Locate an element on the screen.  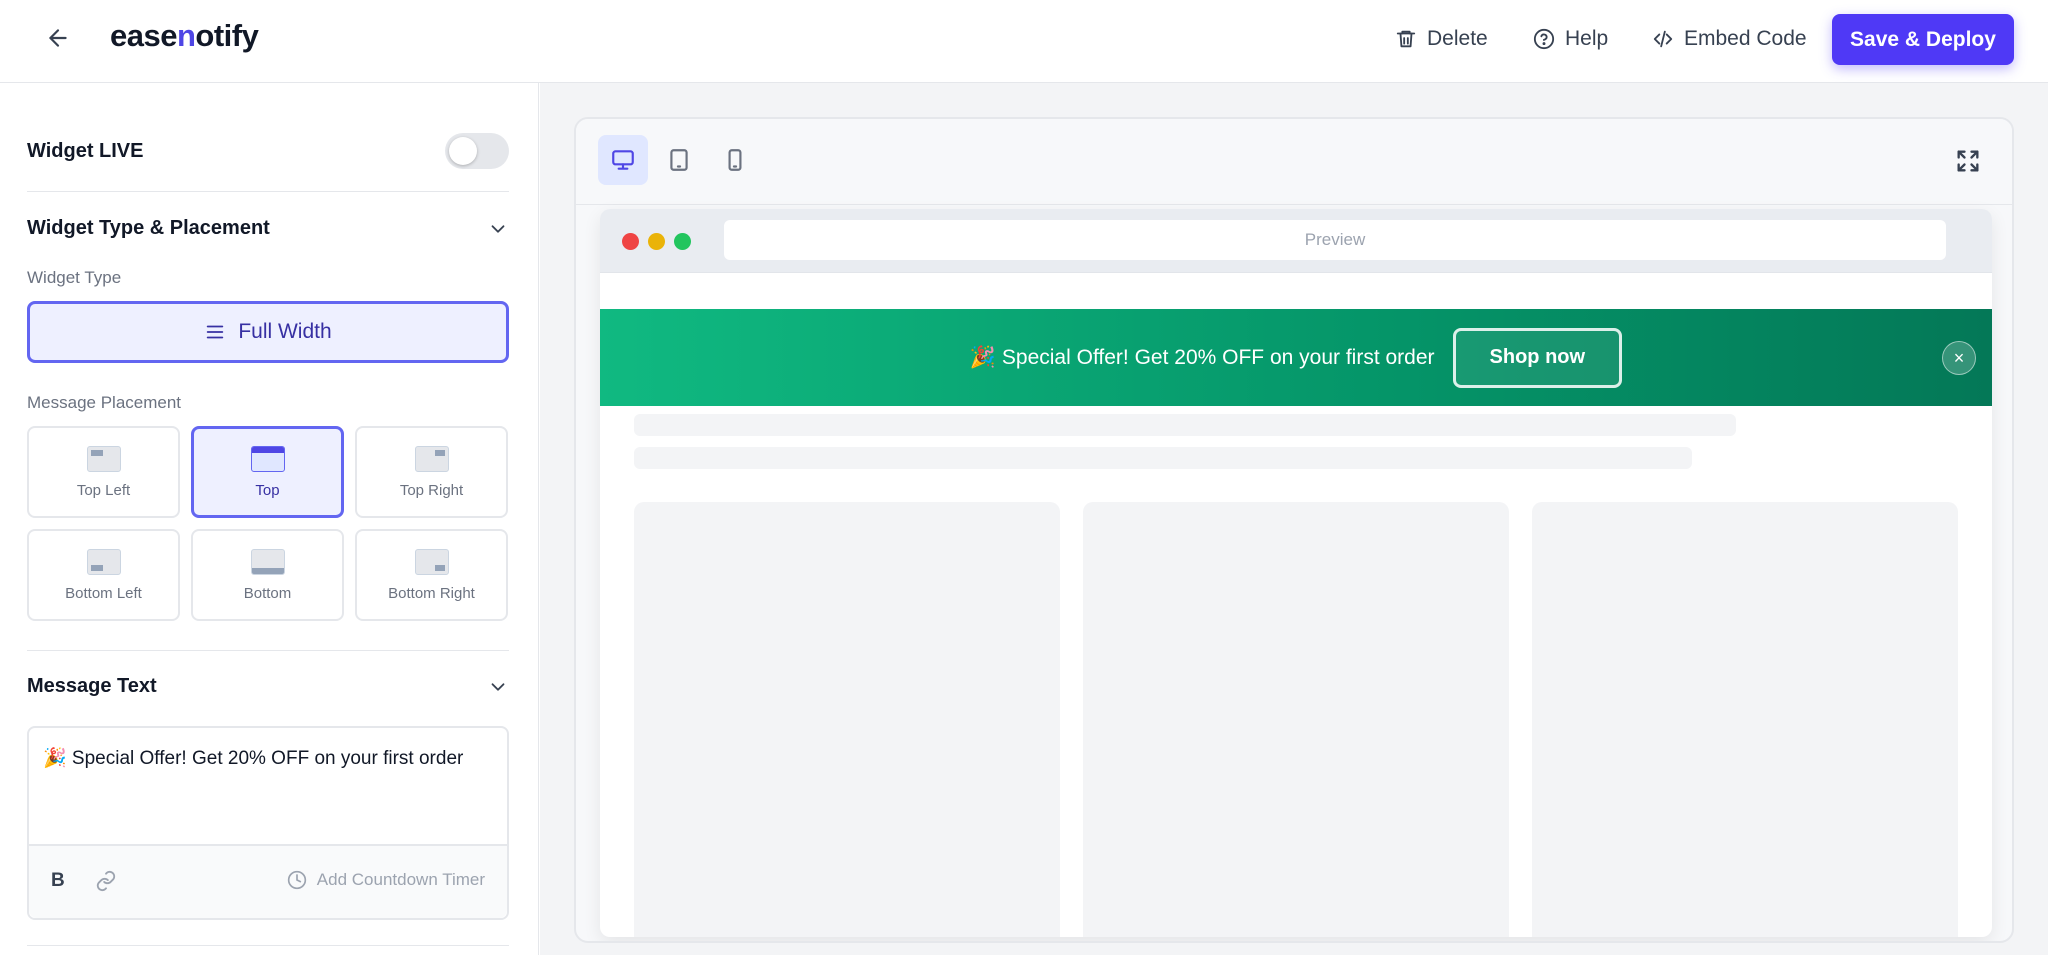
back-button is located at coordinates (58, 38).